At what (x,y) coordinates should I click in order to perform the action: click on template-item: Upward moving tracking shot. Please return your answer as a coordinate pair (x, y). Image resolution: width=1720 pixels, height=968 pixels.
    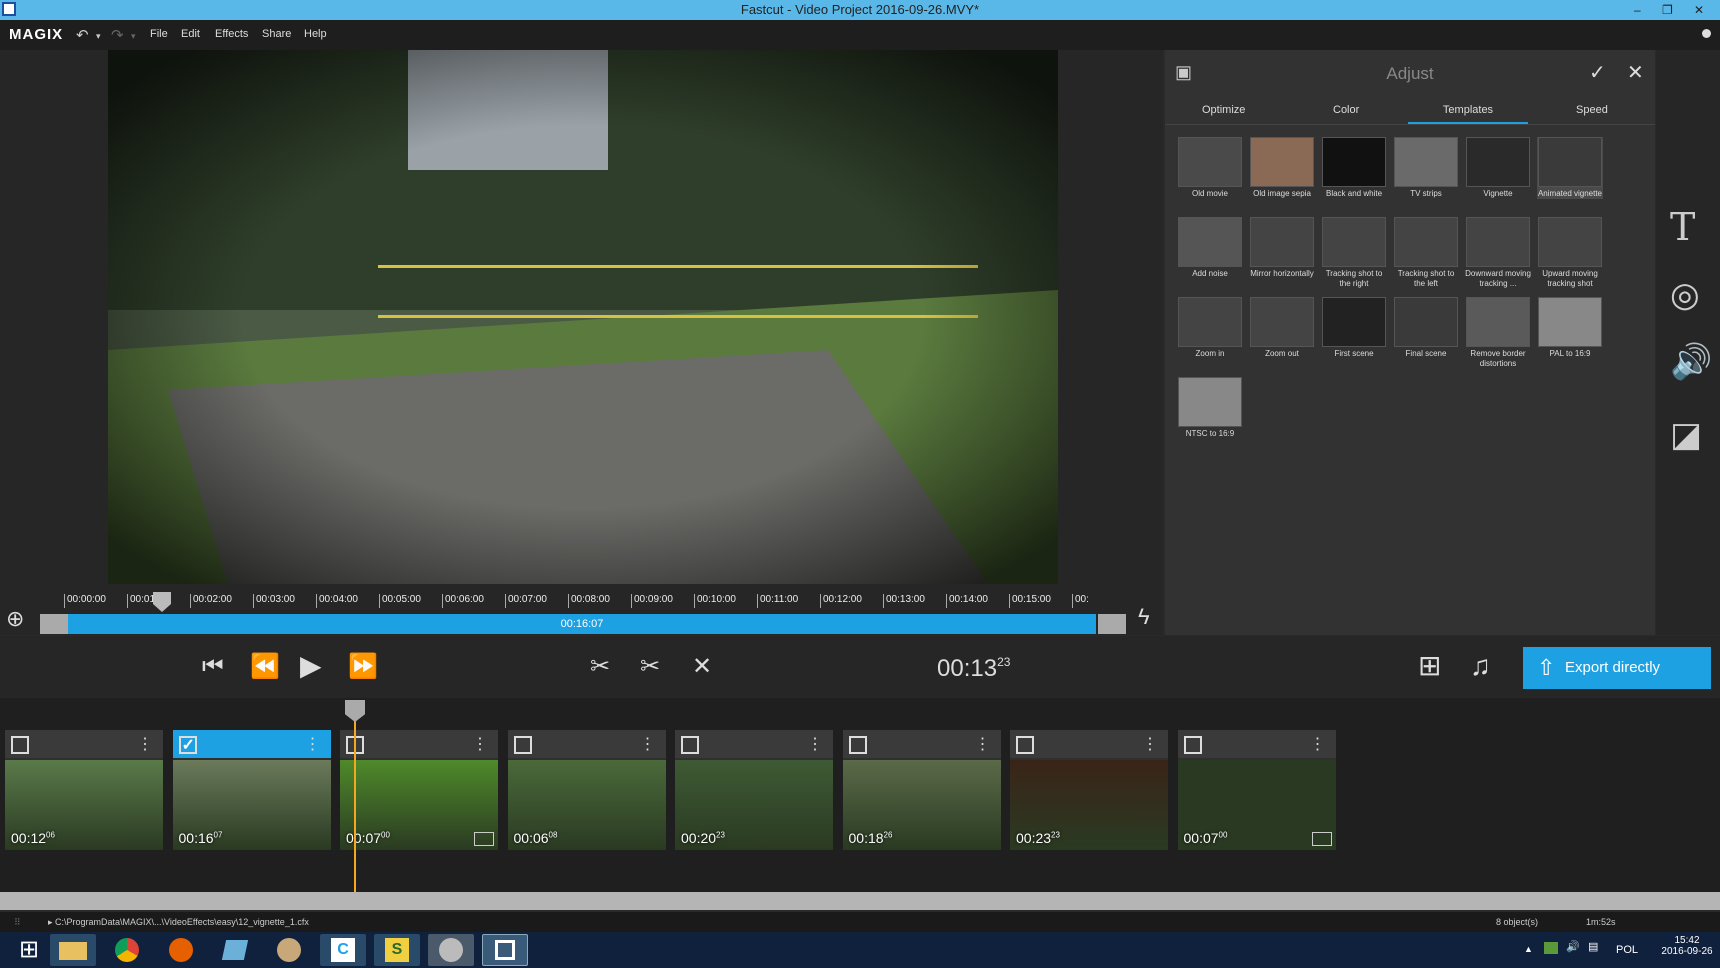
    Looking at the image, I should click on (1570, 253).